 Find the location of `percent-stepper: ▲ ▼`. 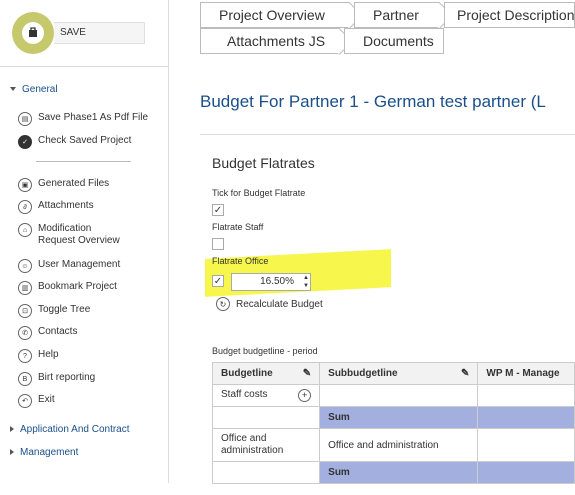

percent-stepper: ▲ ▼ is located at coordinates (306, 282).